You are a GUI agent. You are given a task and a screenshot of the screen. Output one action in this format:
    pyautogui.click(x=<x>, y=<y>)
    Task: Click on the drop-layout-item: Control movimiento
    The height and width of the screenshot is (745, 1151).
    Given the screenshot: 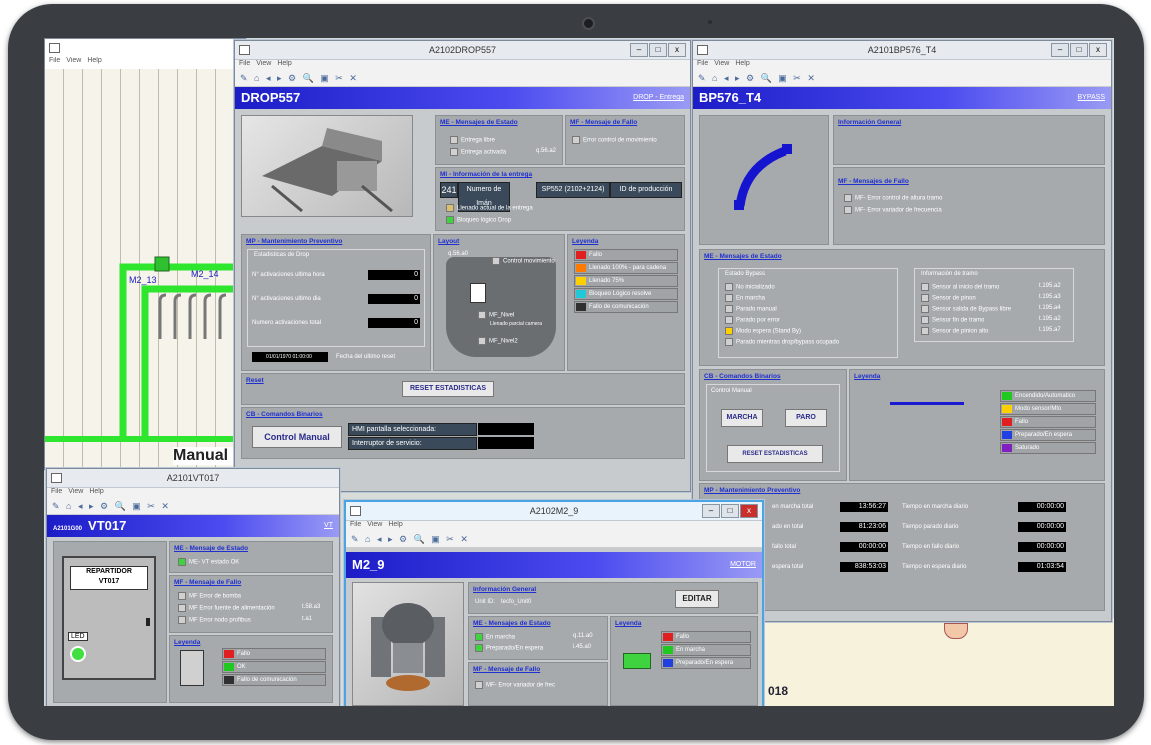 What is the action you would take?
    pyautogui.click(x=523, y=261)
    